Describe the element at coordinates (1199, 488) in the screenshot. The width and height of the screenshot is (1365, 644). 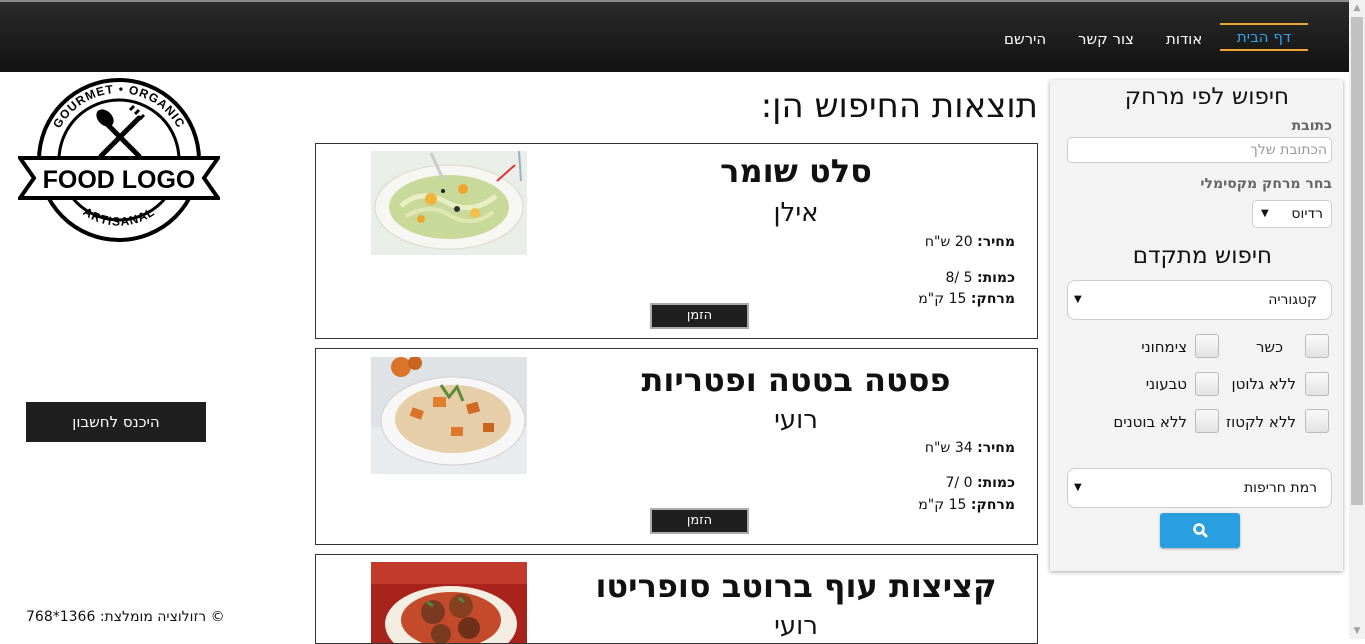
I see `spiciness-select: רמת חריפות ▼` at that location.